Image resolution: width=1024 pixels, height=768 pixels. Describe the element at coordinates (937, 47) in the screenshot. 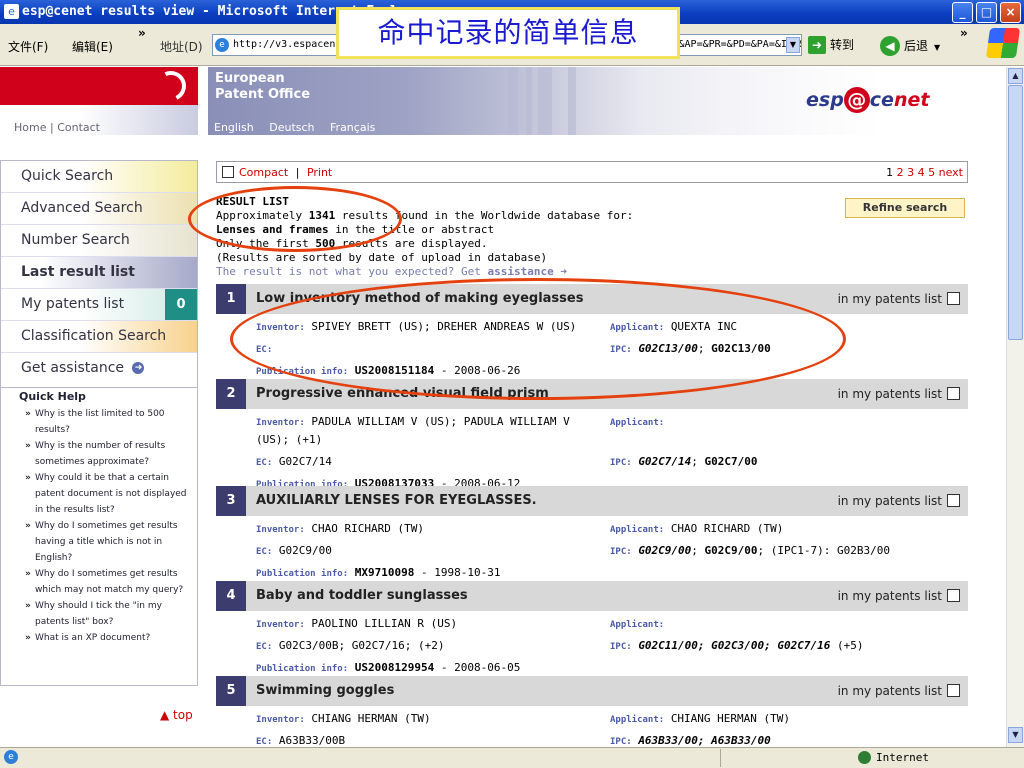

I see `back-dropdown-icon: ▼` at that location.